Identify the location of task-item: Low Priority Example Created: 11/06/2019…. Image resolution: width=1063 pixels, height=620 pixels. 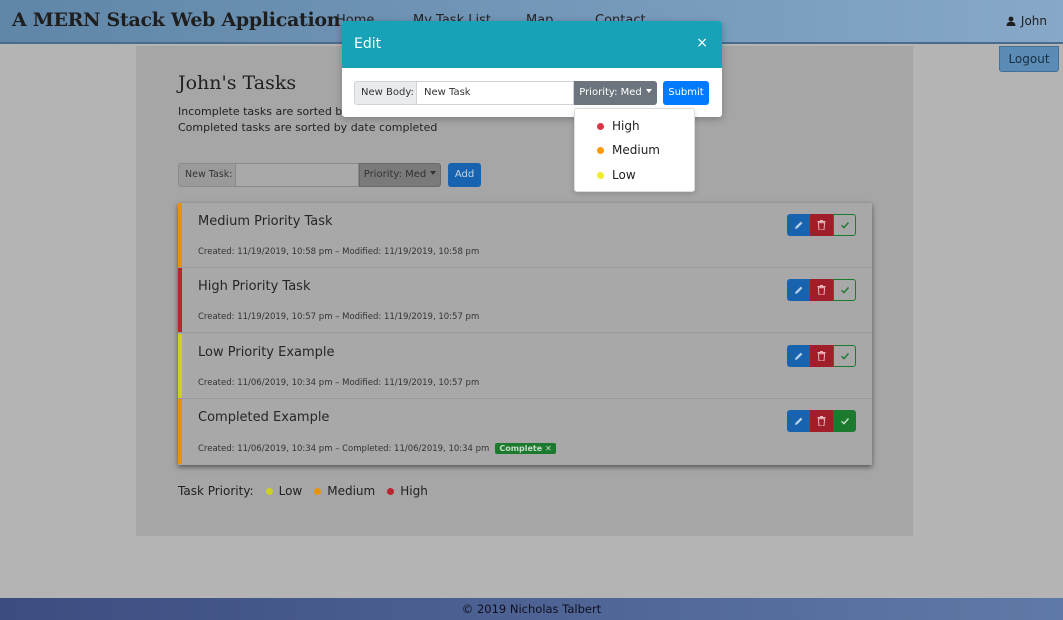
(525, 366).